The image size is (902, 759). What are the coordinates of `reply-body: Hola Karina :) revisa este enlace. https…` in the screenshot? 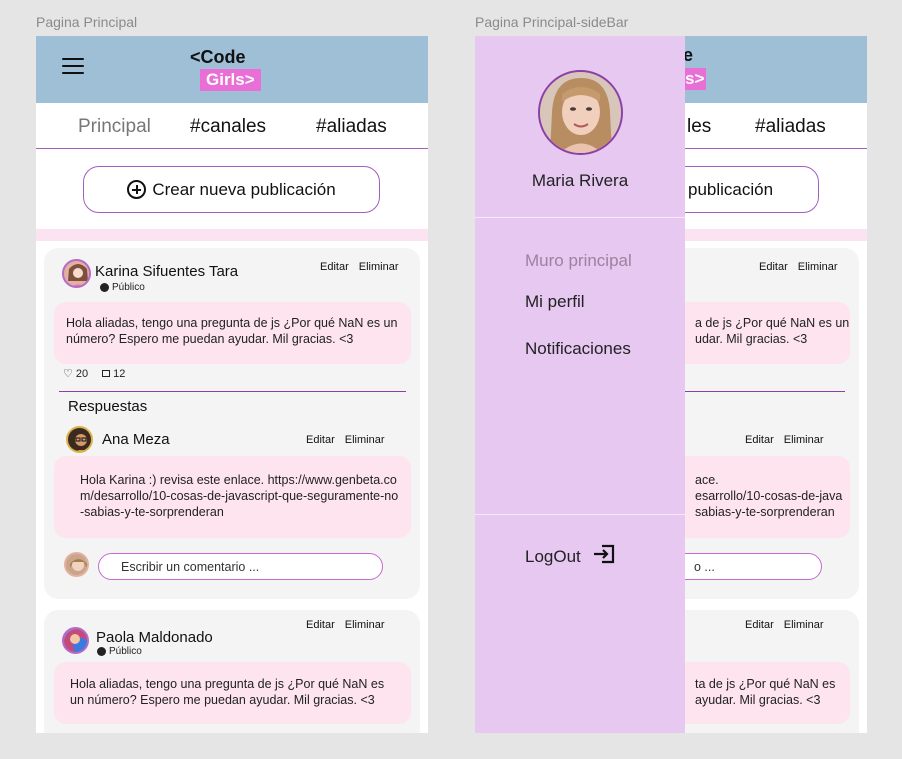 It's located at (232, 497).